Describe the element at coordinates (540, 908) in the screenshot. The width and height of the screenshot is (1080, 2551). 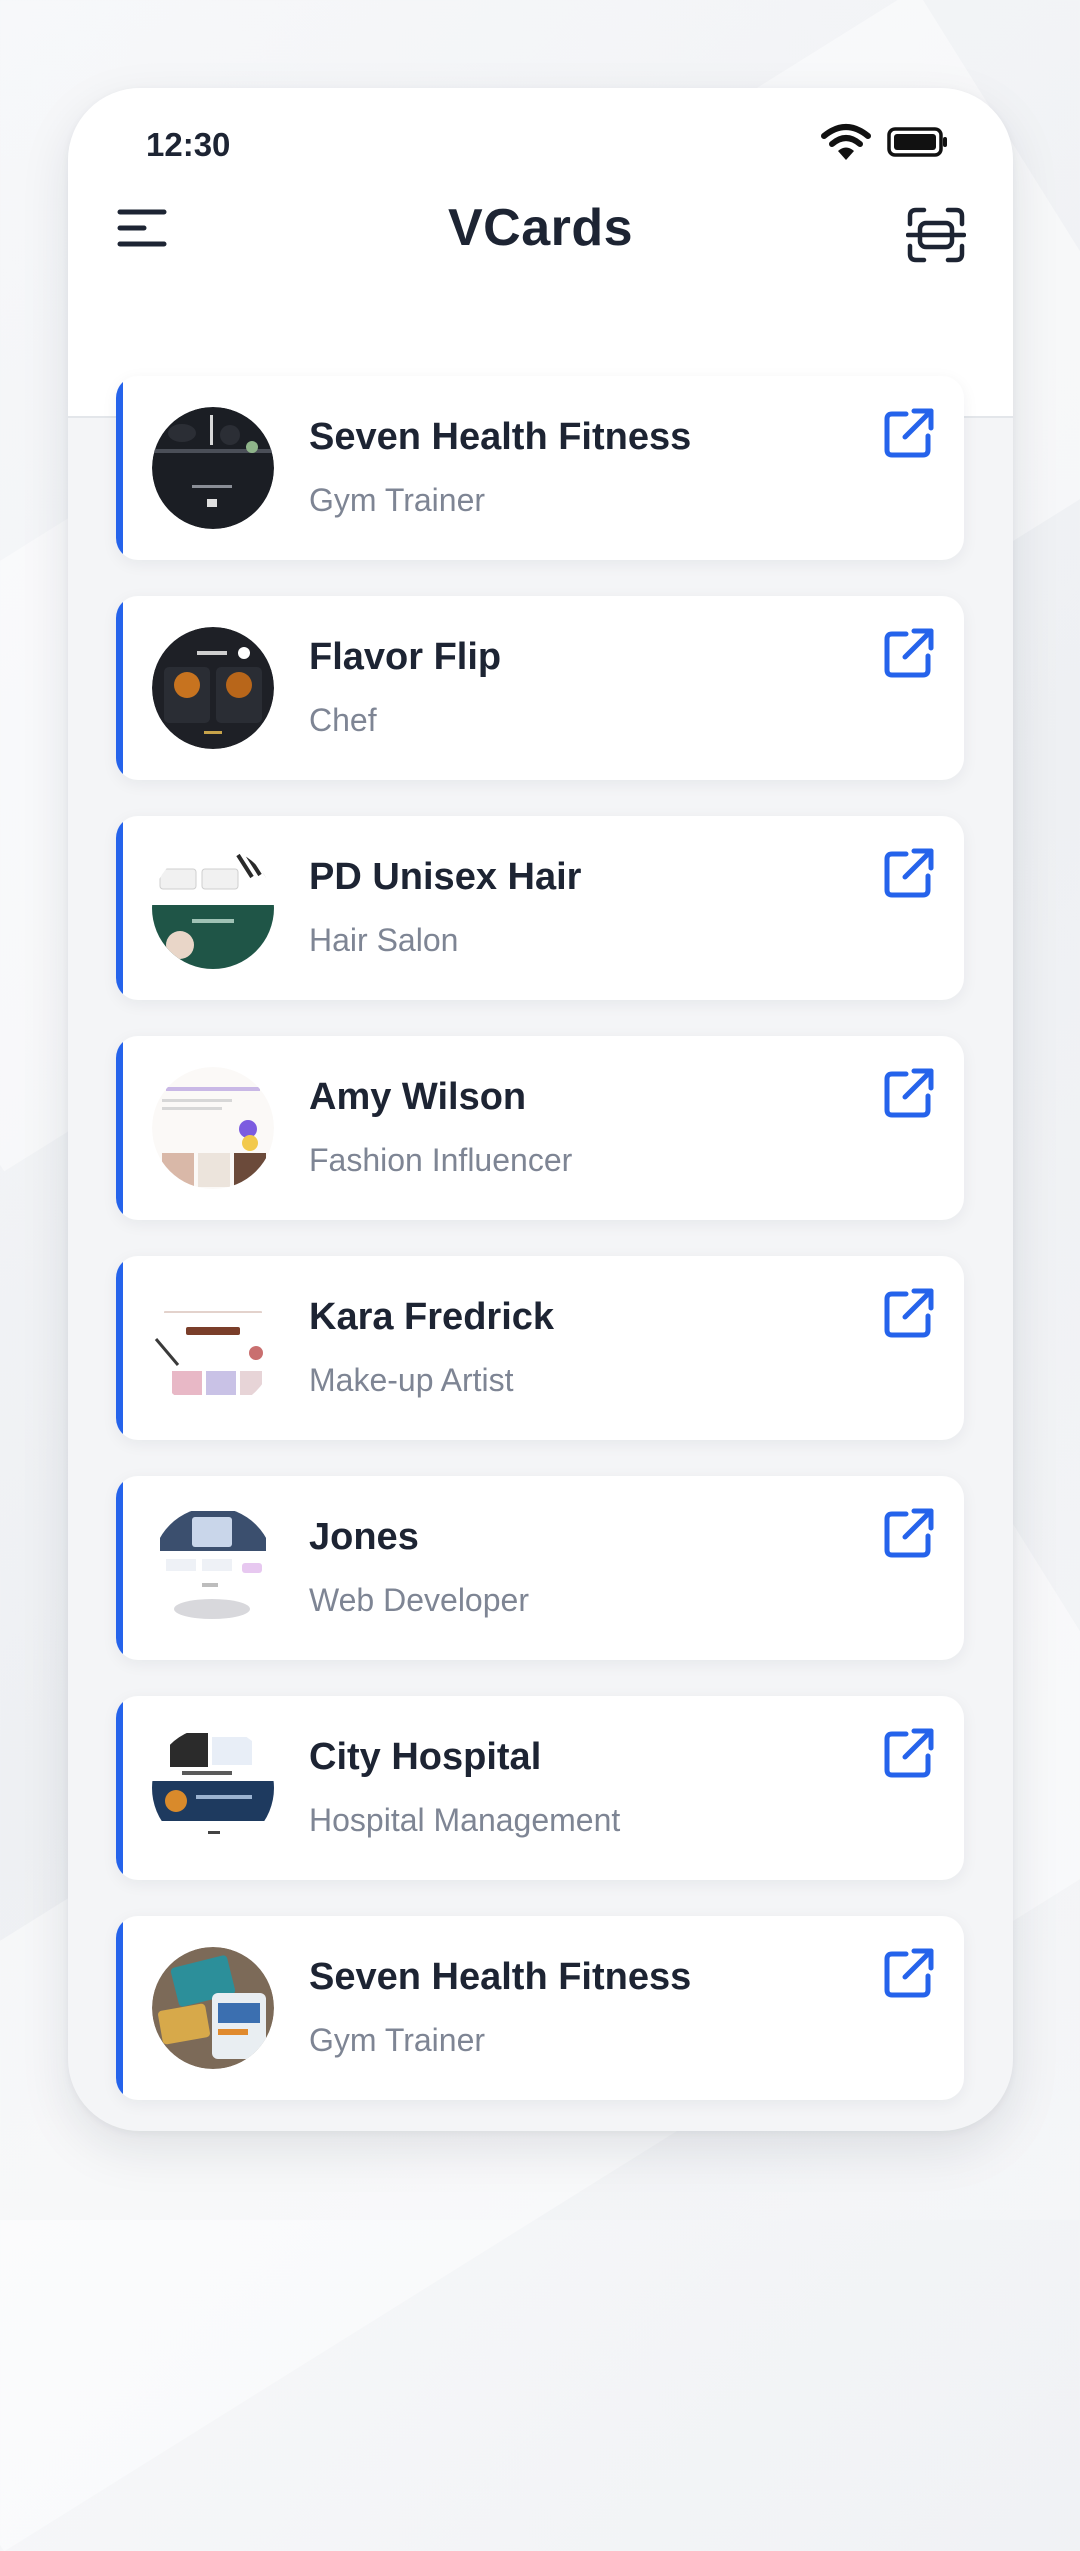
I see `vcard-item: PD Unisex Hair Hair Salon` at that location.